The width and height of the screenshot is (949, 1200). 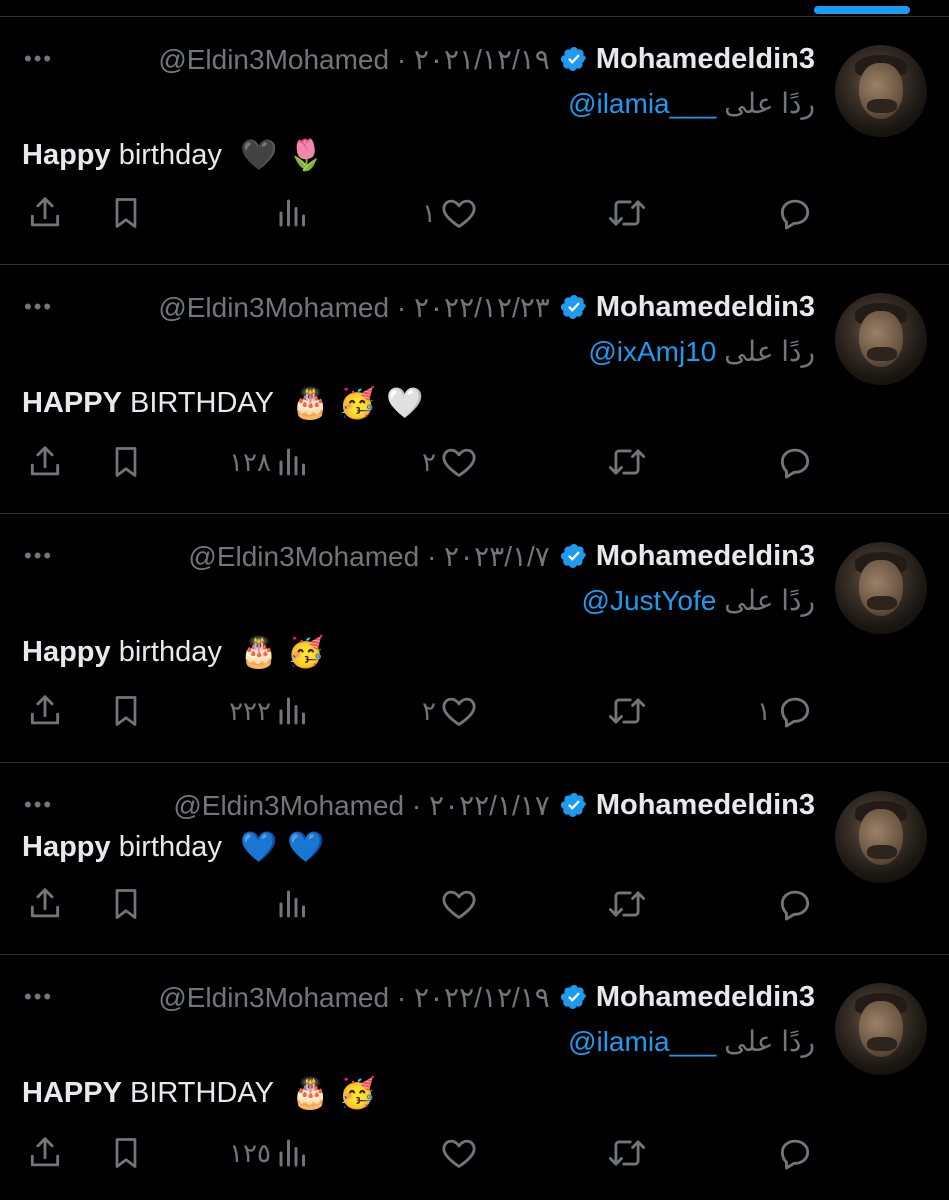 I want to click on reply-mention-link: @ixAmj10, so click(x=652, y=351).